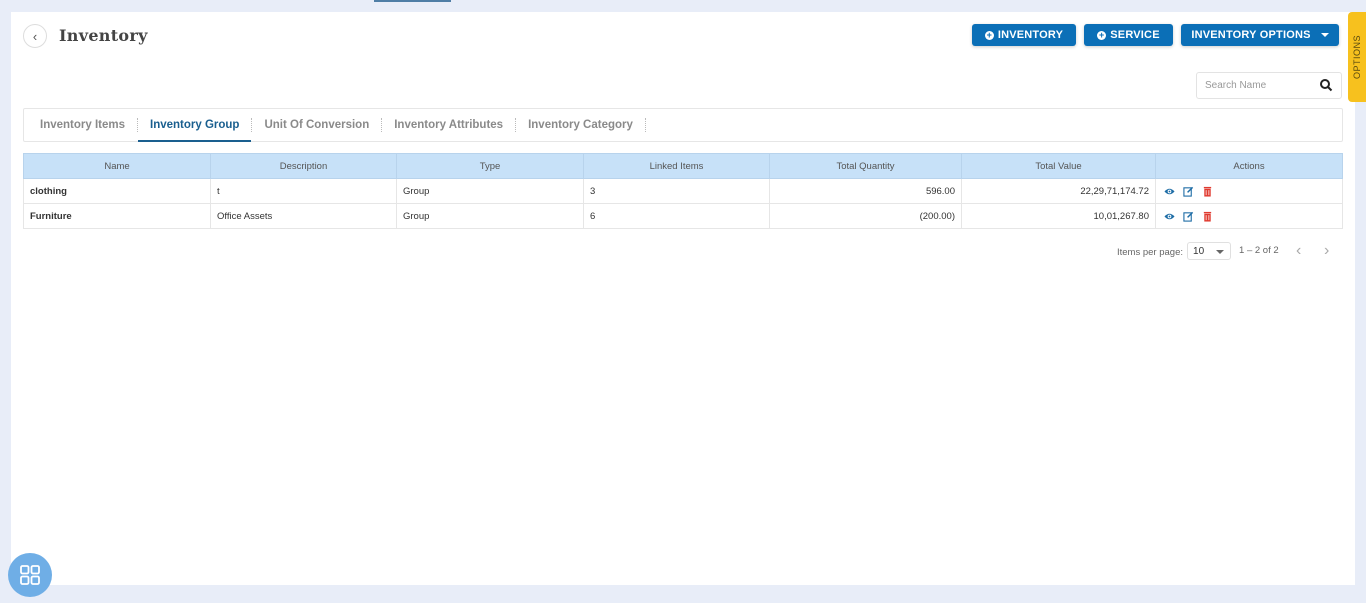 The image size is (1366, 603). I want to click on tab-unit-of-conversion: Unit Of Conversion, so click(316, 125).